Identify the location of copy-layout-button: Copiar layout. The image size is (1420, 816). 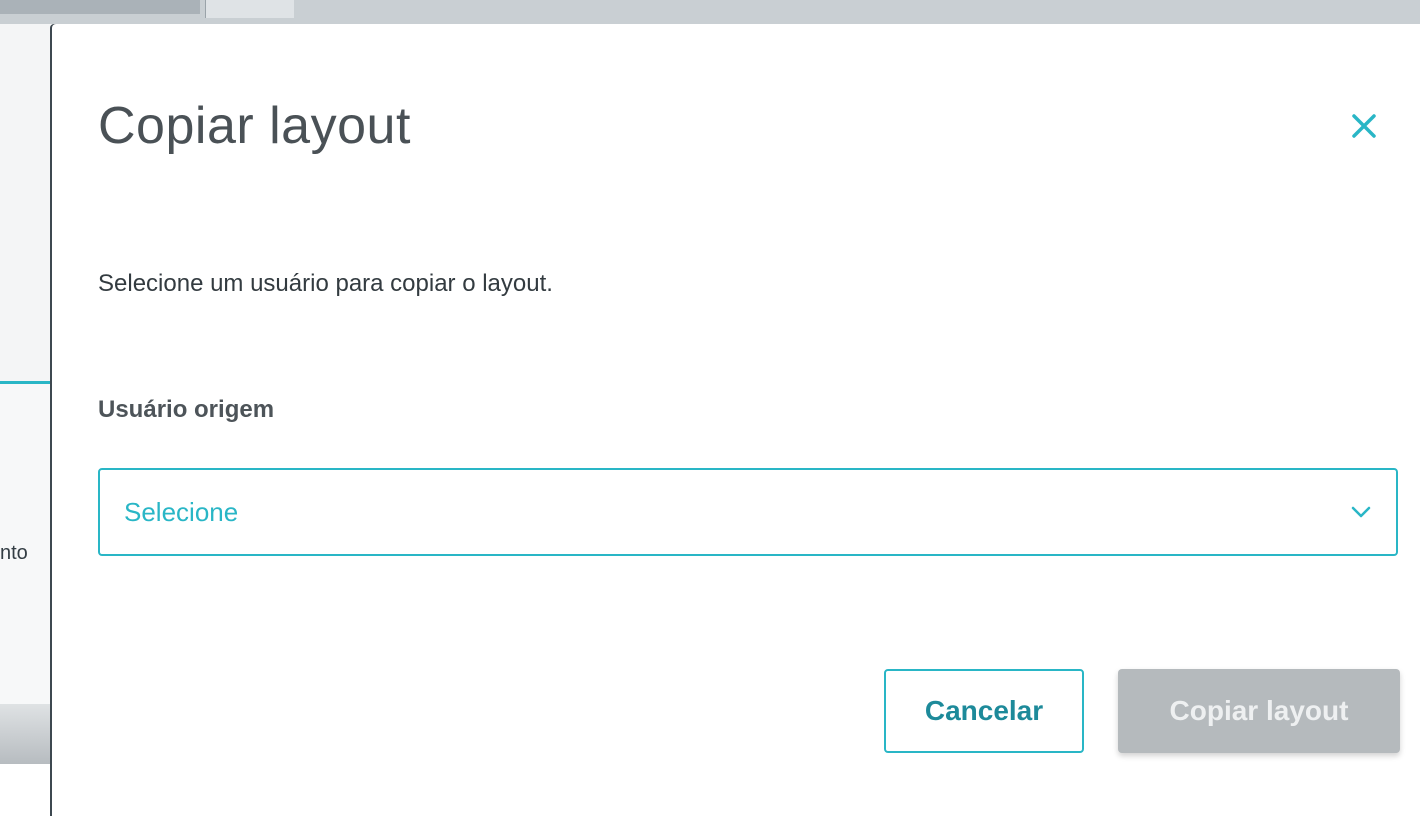
(1259, 711).